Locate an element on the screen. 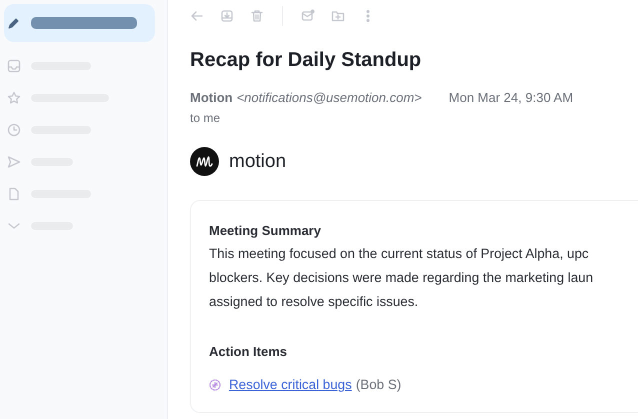  brand-name: motion is located at coordinates (257, 161).